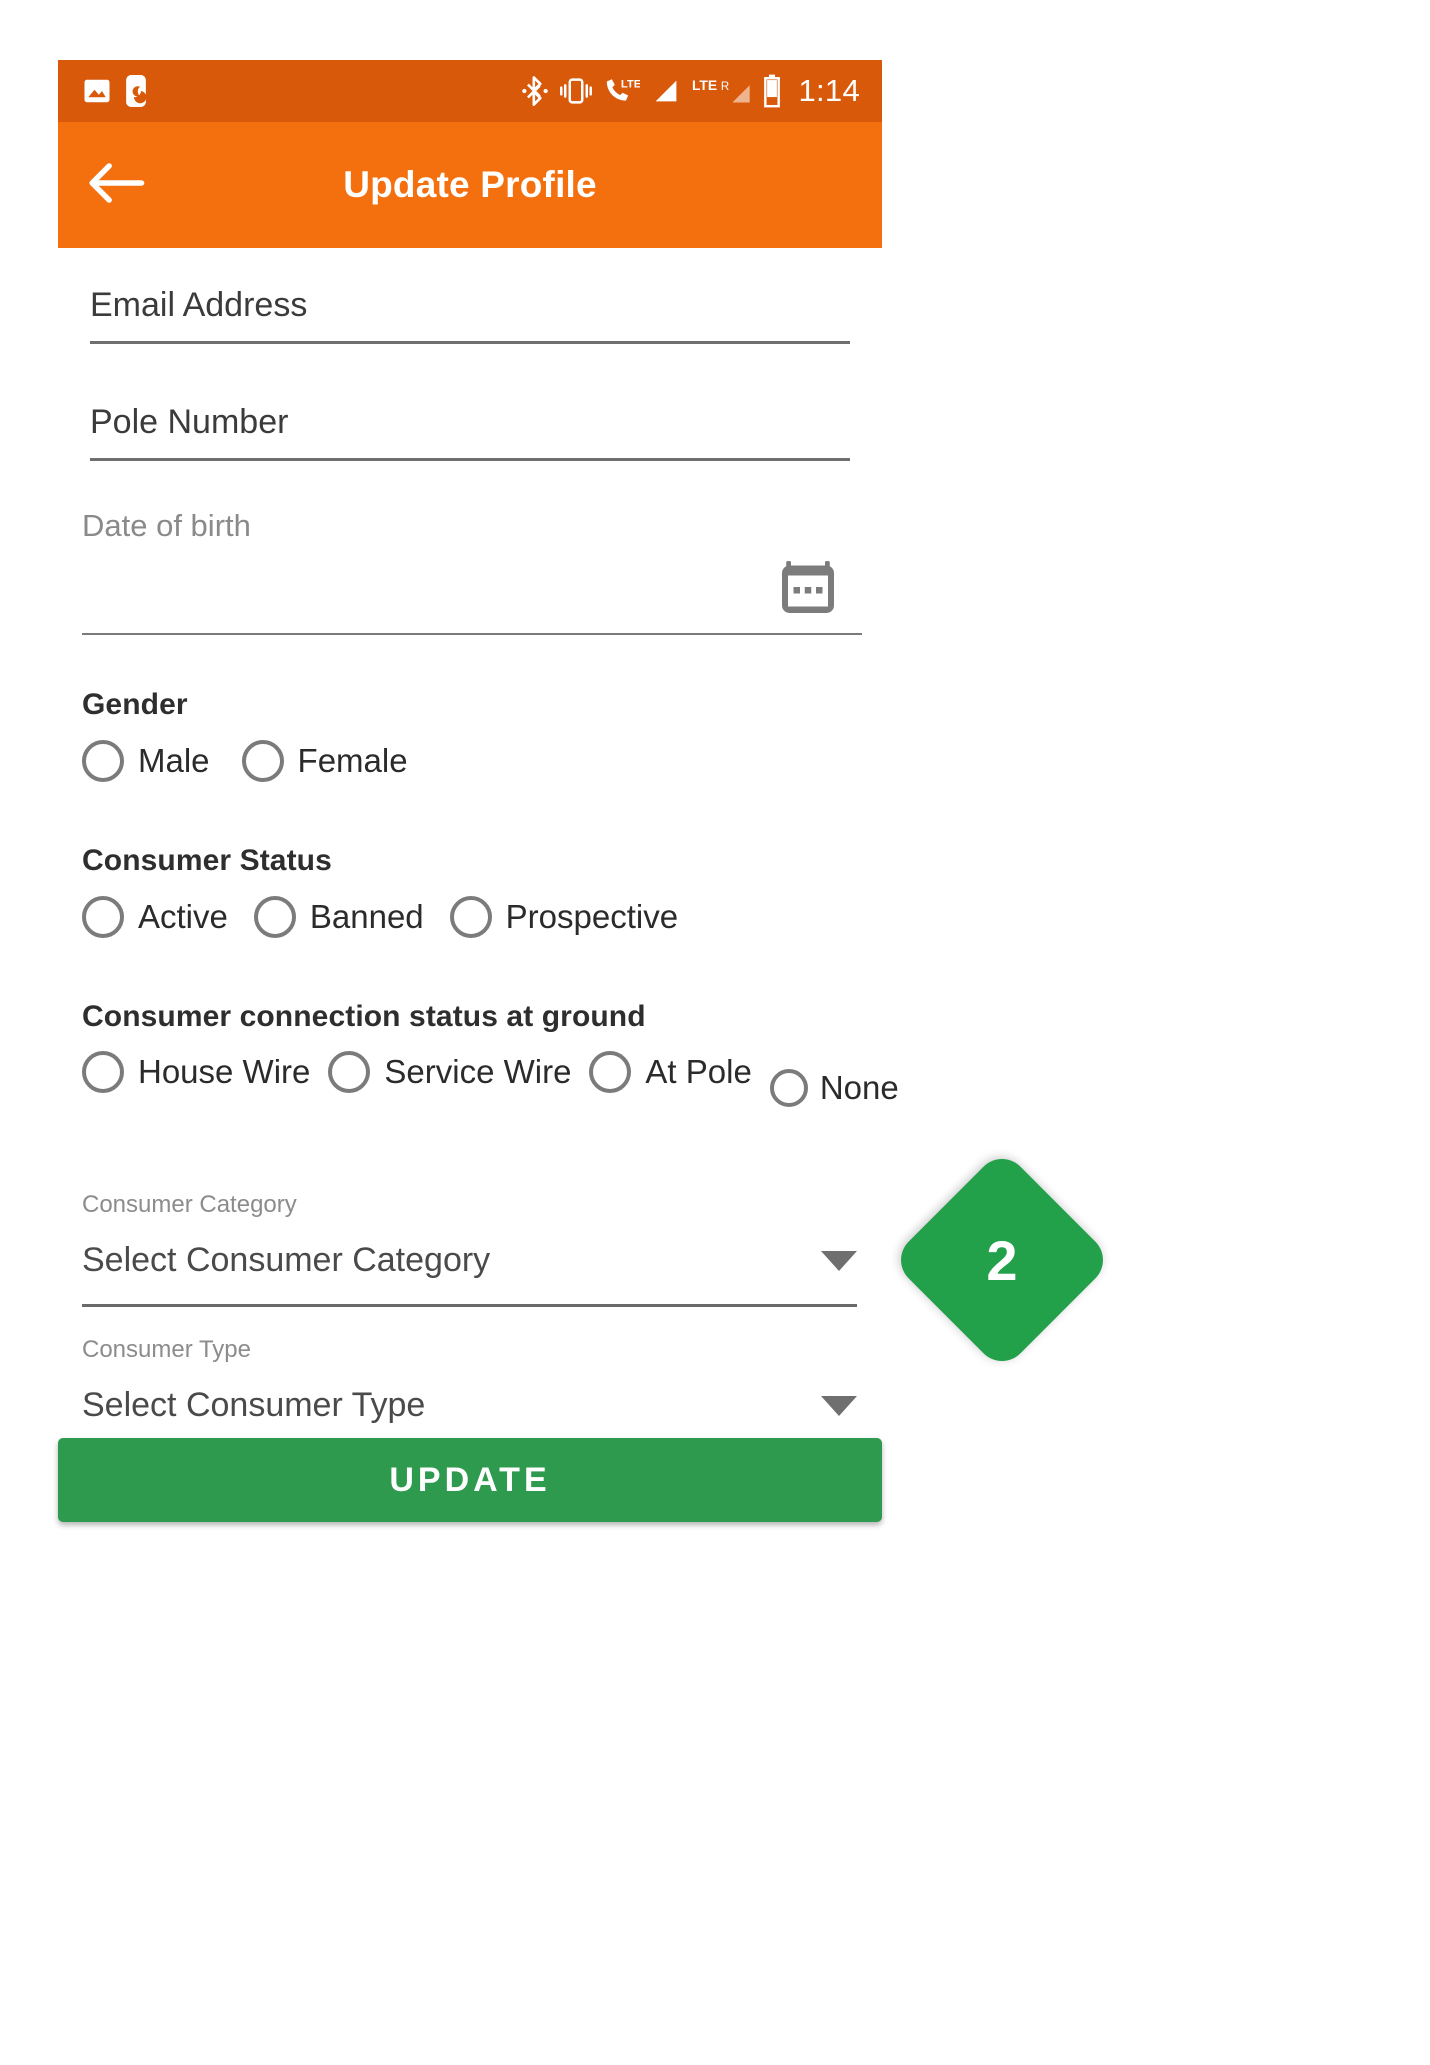 This screenshot has height=2065, width=1430. I want to click on consumer-status-group-title: Consumer Status, so click(207, 860).